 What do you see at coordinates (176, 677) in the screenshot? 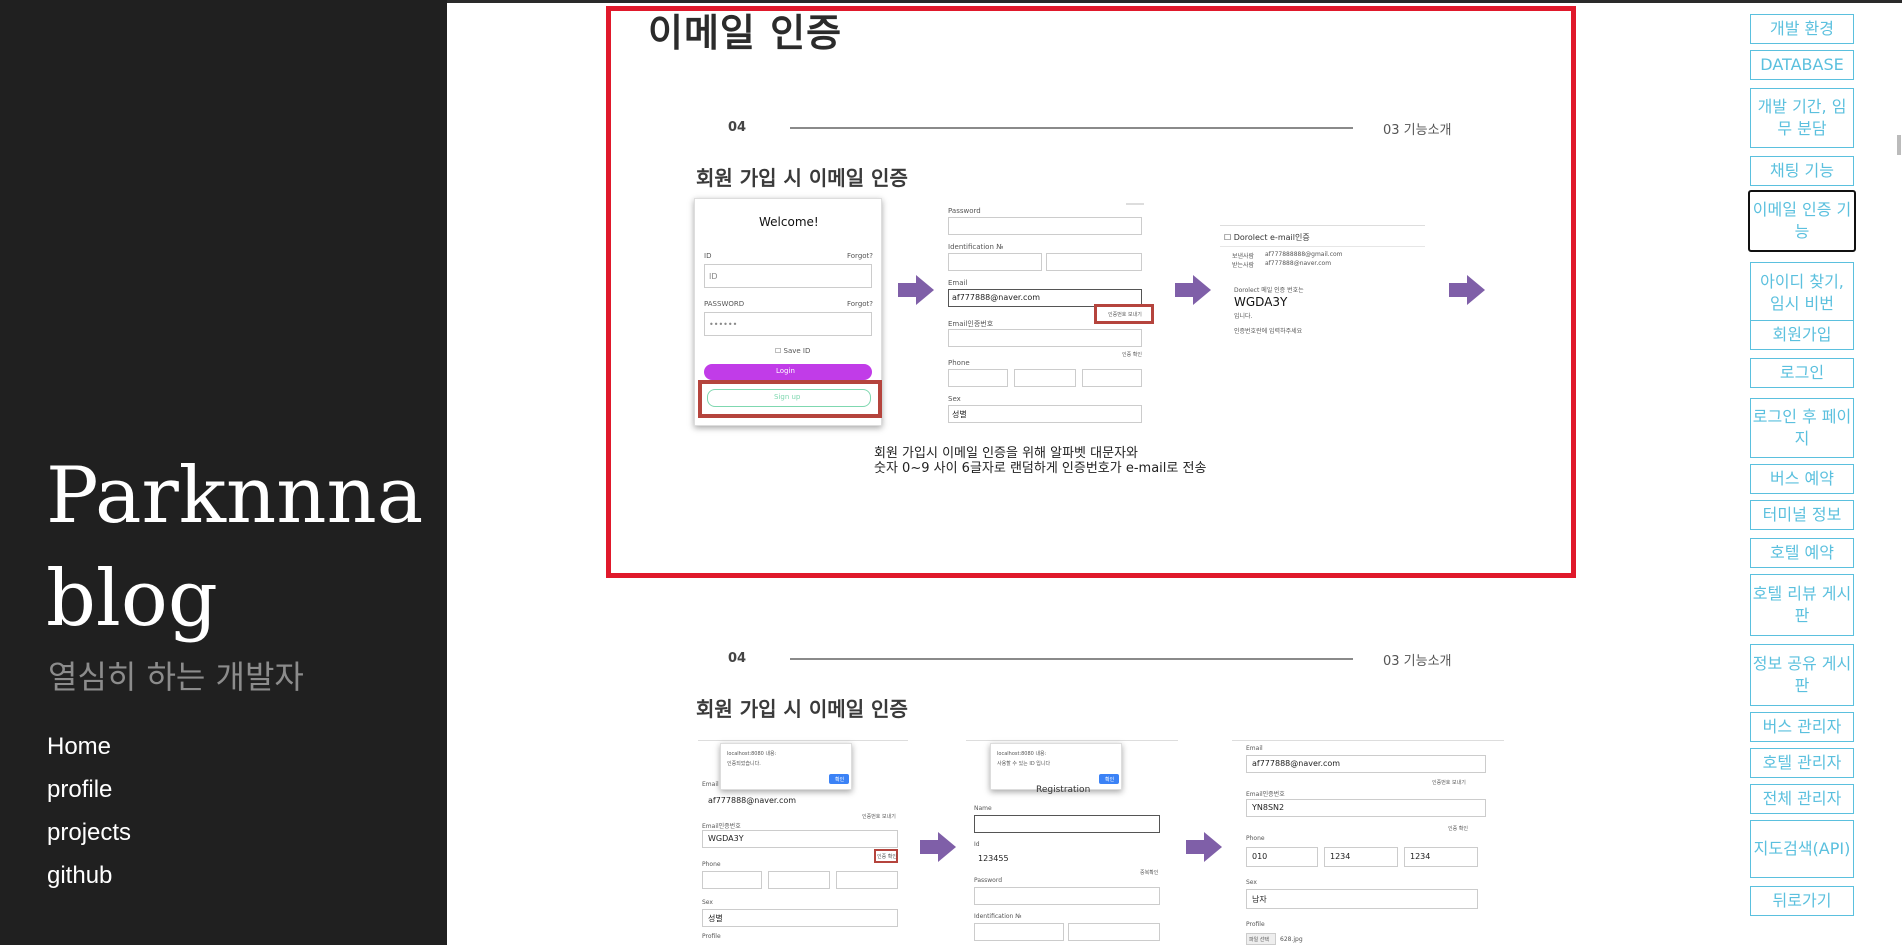
I see `site-subtitle: 열심히 하는 개발자` at bounding box center [176, 677].